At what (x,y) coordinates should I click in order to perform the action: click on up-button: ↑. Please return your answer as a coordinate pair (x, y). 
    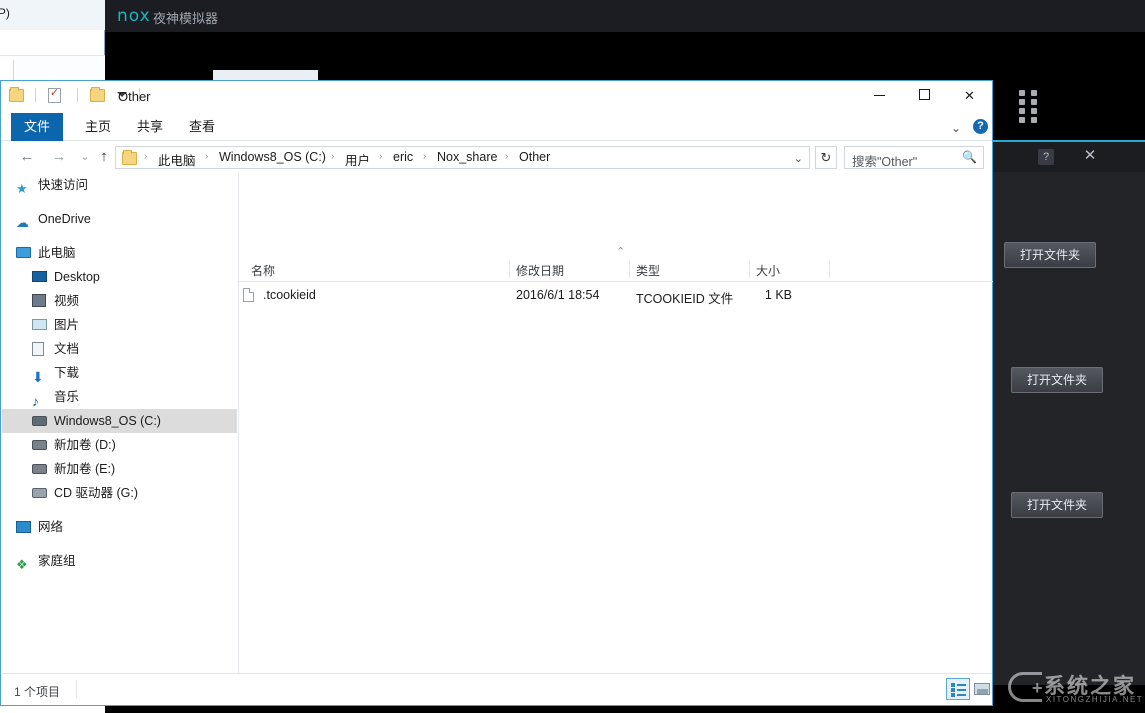
    Looking at the image, I should click on (104, 157).